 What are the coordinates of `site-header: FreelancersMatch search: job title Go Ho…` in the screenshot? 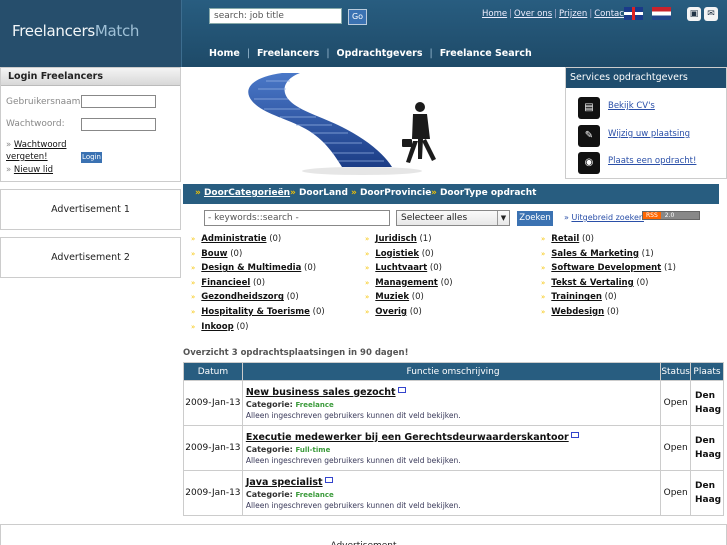 It's located at (363, 33).